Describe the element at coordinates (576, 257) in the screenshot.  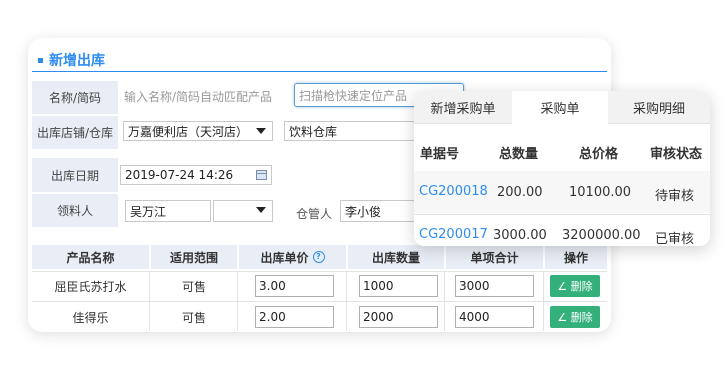
I see `col-header-action: 操作` at that location.